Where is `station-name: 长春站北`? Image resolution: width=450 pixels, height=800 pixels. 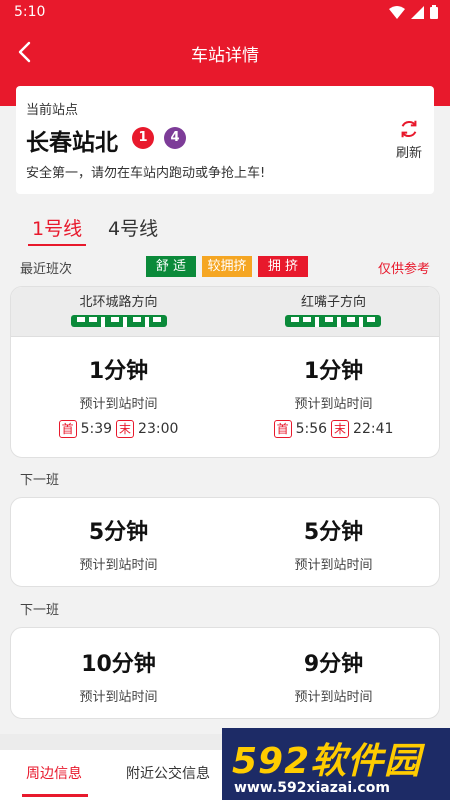
station-name: 长春站北 is located at coordinates (72, 143).